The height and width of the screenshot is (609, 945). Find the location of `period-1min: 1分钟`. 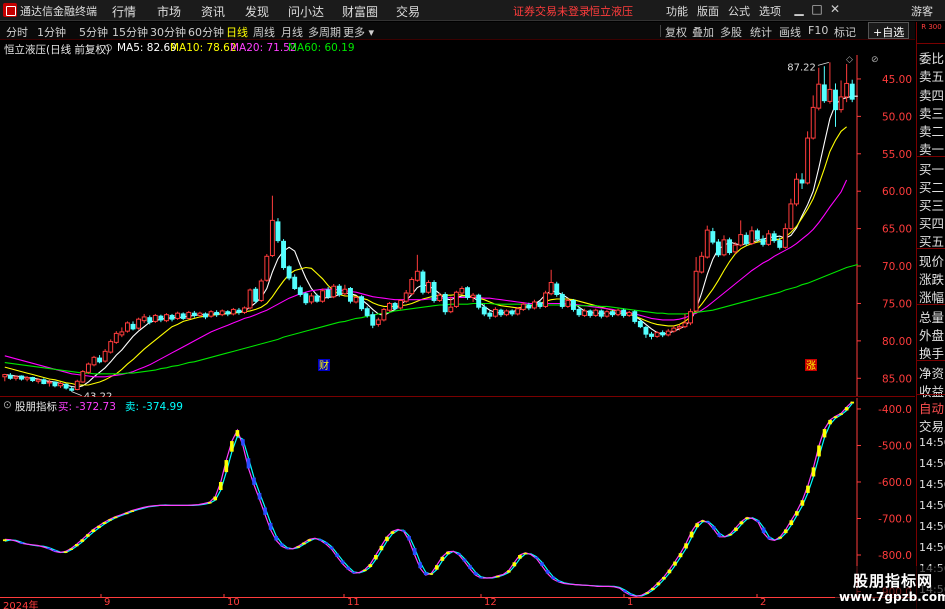

period-1min: 1分钟 is located at coordinates (51, 32).